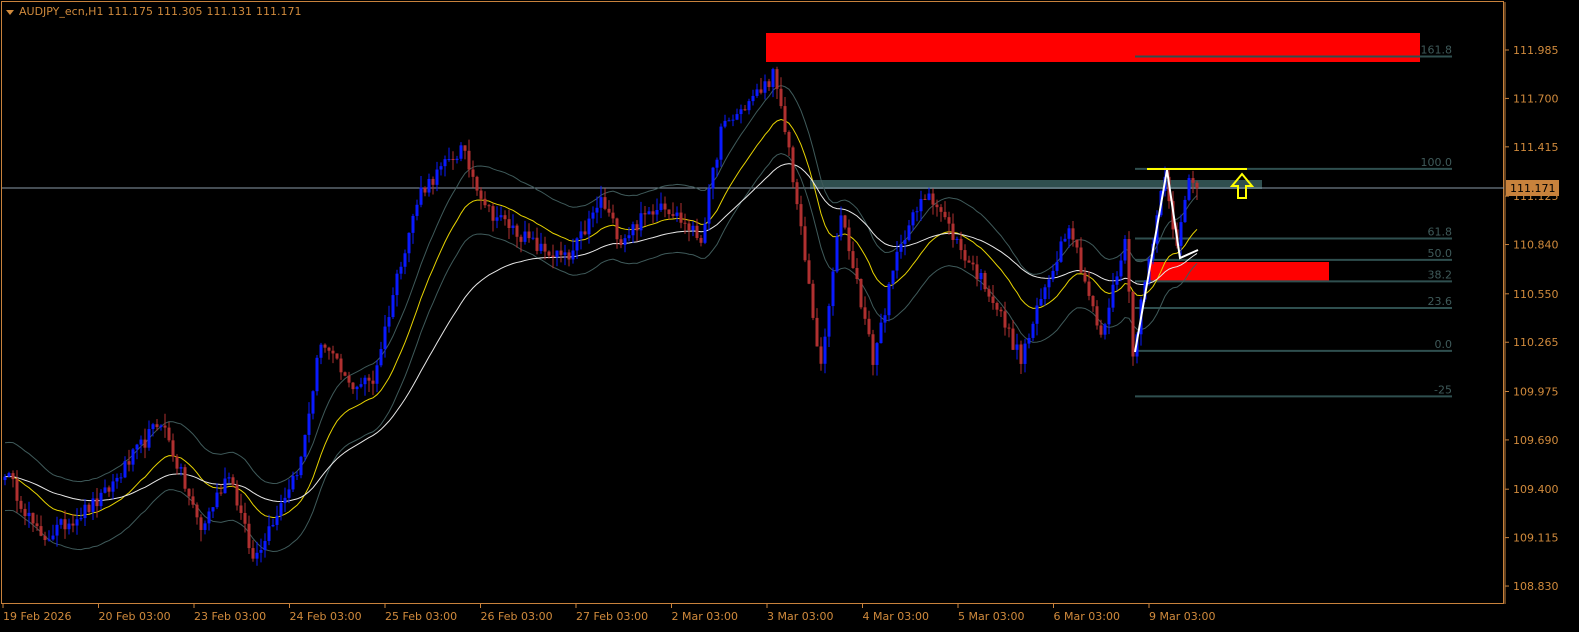 The image size is (1579, 632). I want to click on price-label: 108.830, so click(1536, 586).